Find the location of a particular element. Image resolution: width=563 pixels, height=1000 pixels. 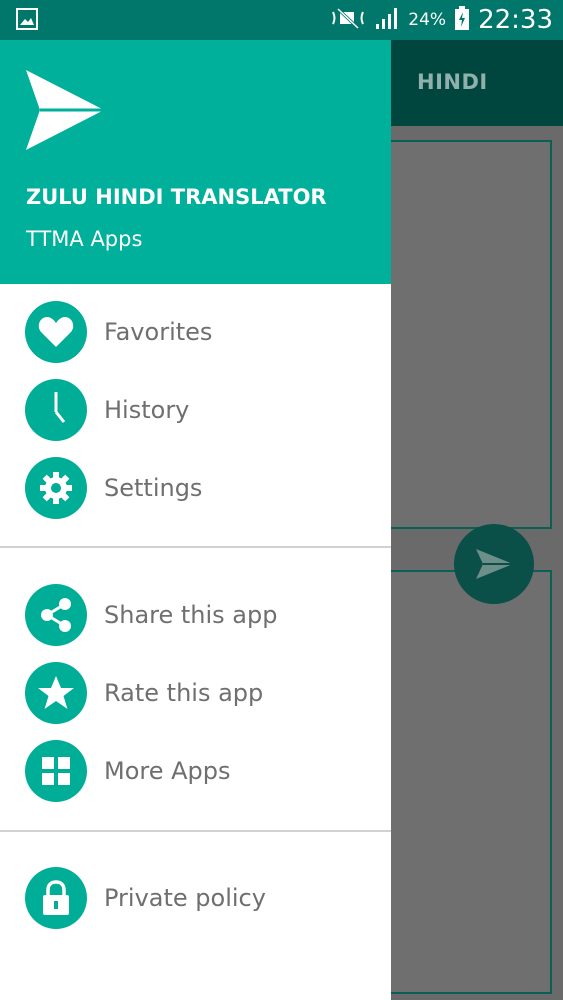

menu-label: Favorites is located at coordinates (158, 332).